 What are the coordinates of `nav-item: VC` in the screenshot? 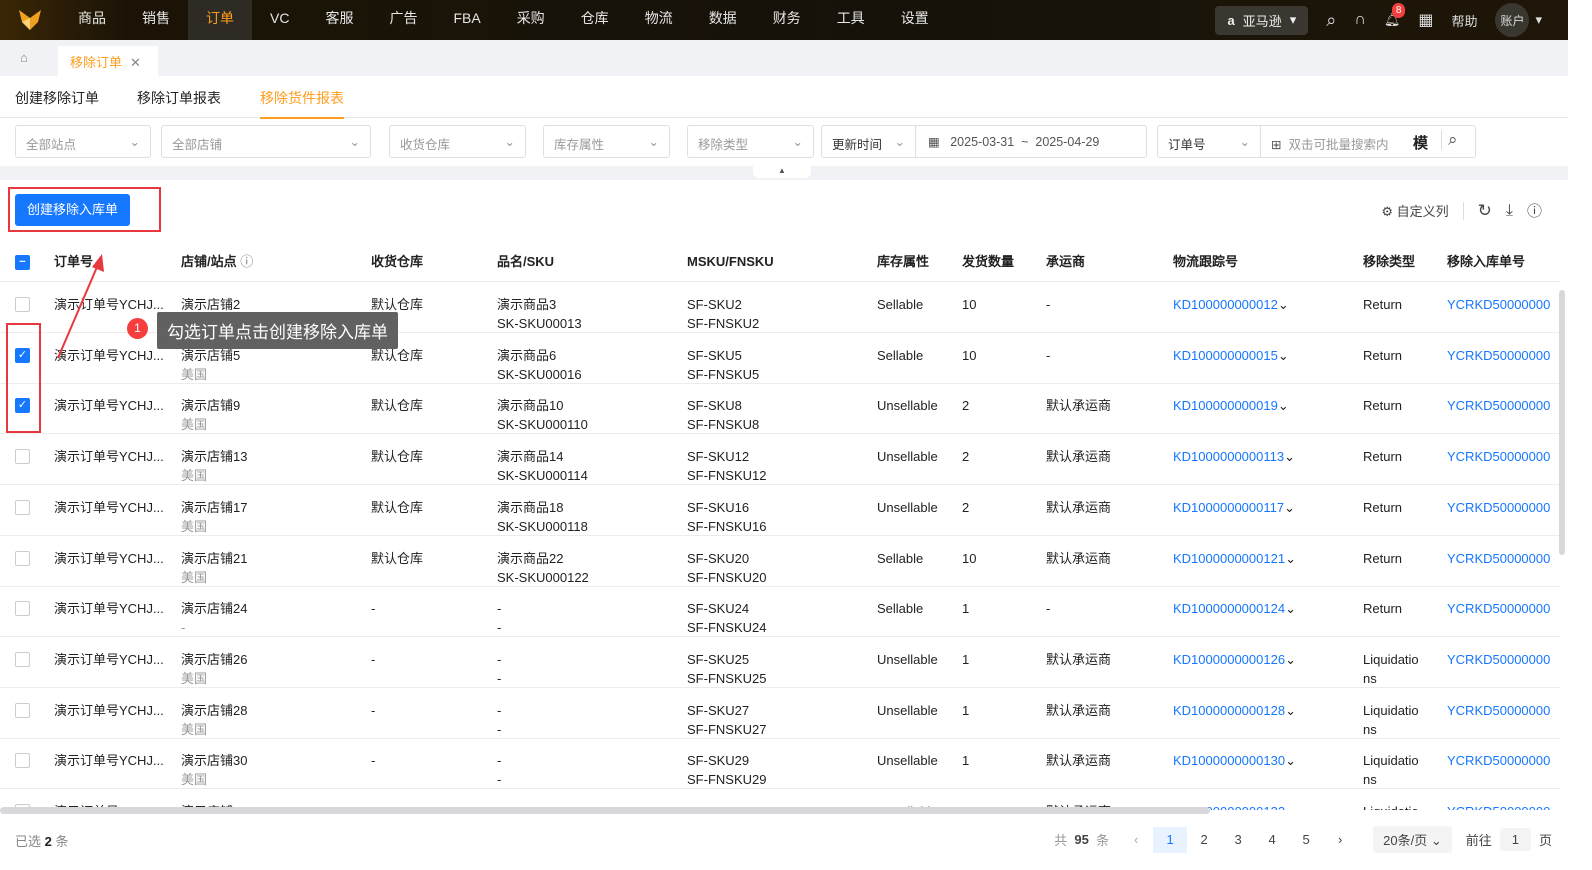 It's located at (279, 20).